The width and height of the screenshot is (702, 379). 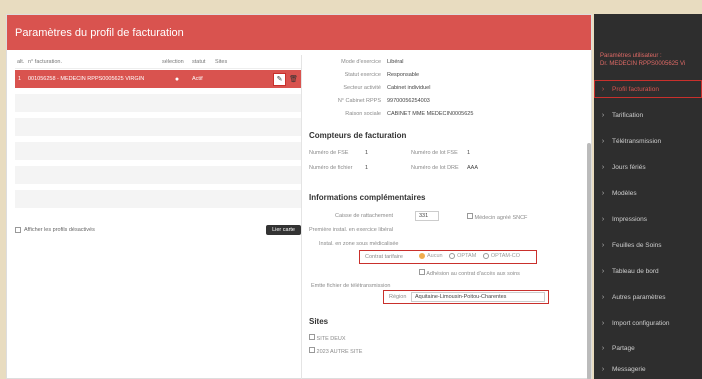 I want to click on secteur-value: Cabinet individuel, so click(x=409, y=88).